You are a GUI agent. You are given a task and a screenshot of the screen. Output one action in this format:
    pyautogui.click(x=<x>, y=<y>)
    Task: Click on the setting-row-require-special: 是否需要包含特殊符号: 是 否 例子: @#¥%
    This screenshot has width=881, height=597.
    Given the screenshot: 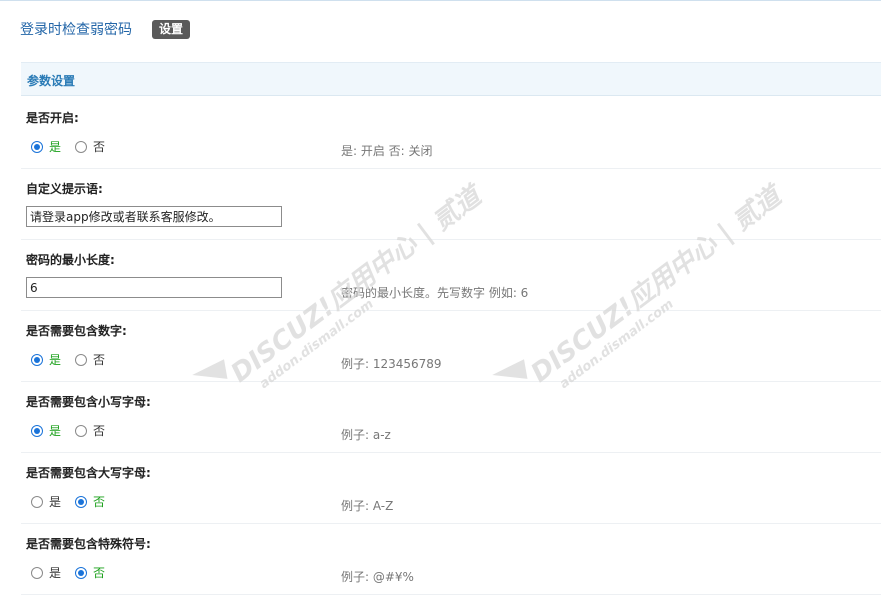 What is the action you would take?
    pyautogui.click(x=451, y=559)
    